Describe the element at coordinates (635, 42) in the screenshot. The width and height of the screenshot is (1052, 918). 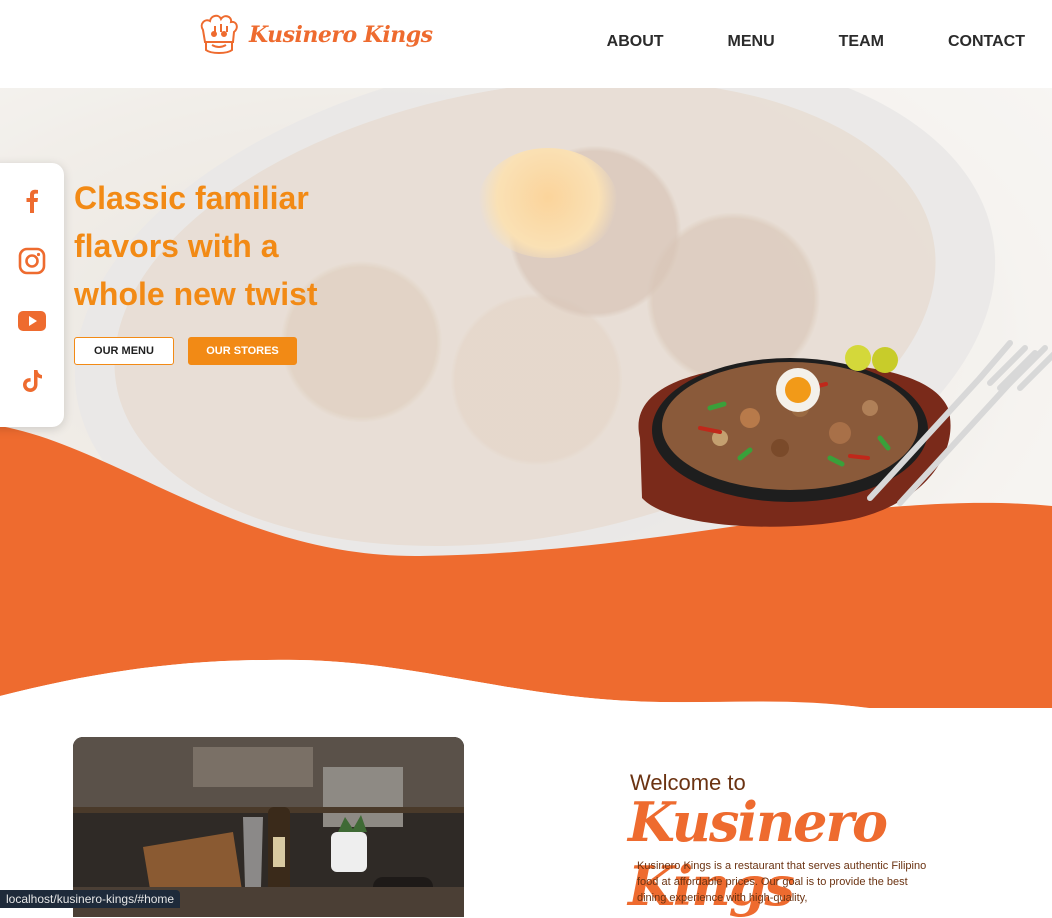
I see `nav-about: ABOUT` at that location.